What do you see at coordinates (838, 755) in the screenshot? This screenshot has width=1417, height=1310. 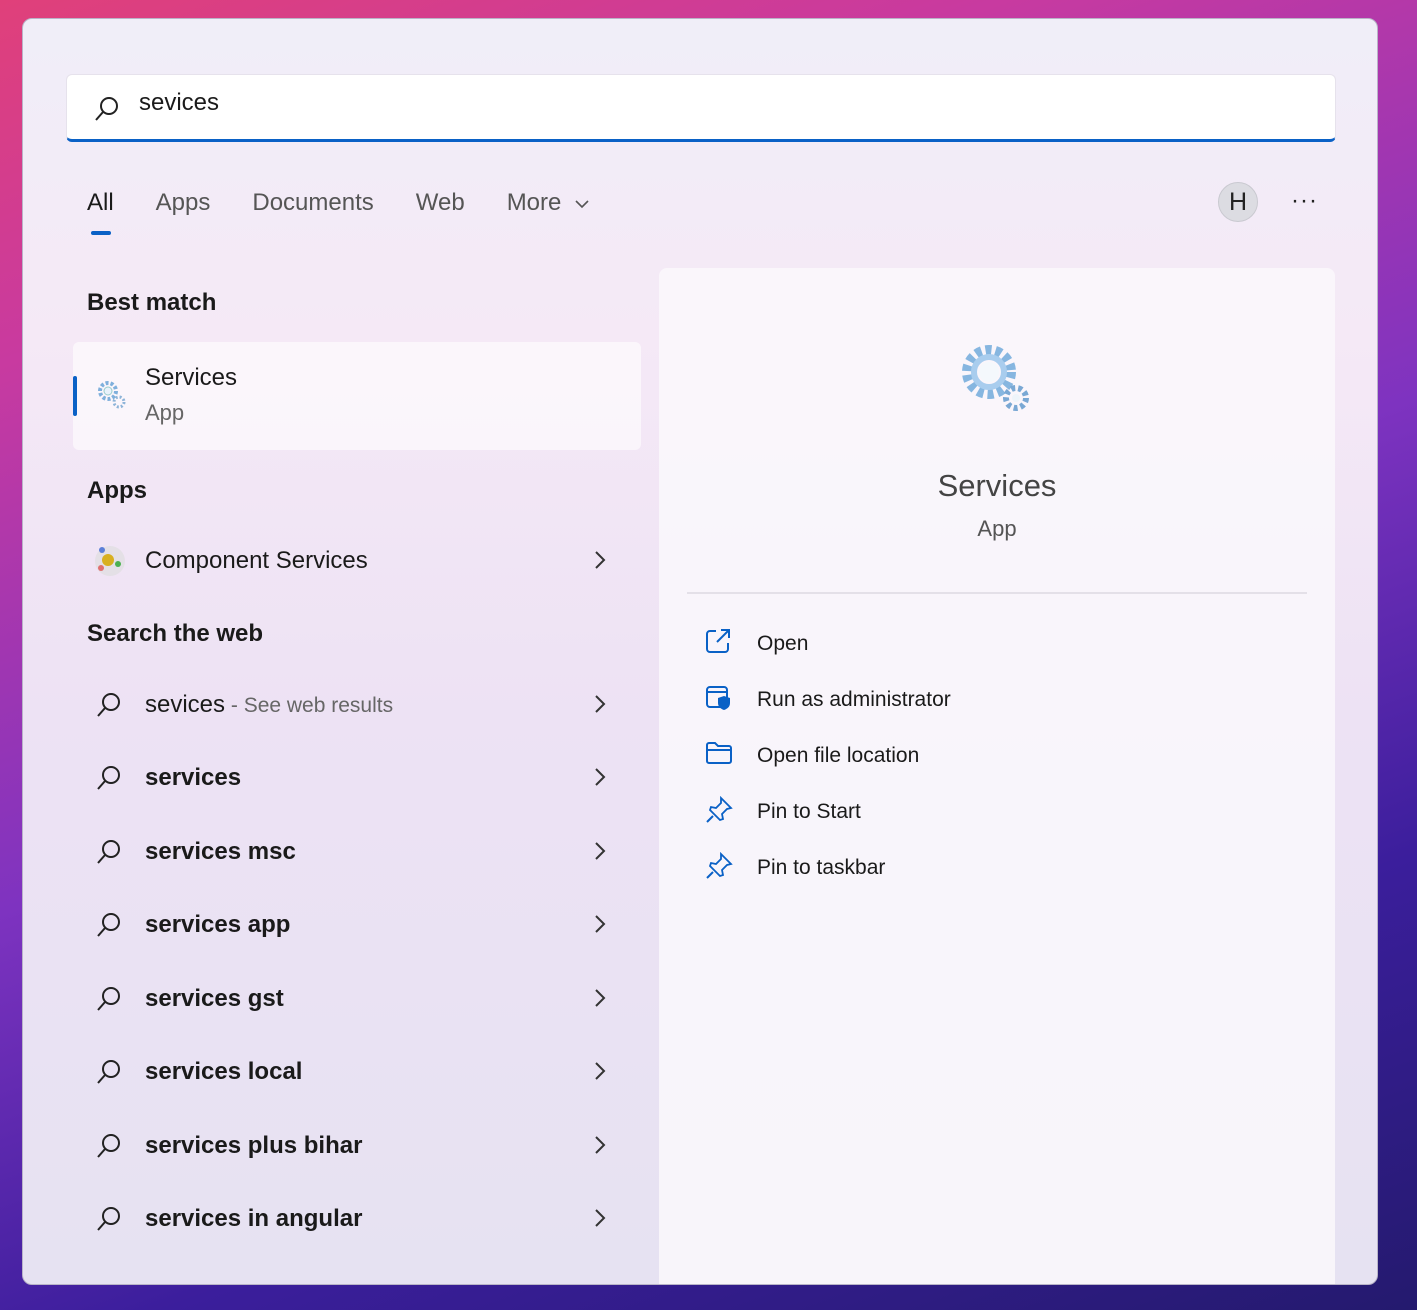 I see `action-label: Open file location` at bounding box center [838, 755].